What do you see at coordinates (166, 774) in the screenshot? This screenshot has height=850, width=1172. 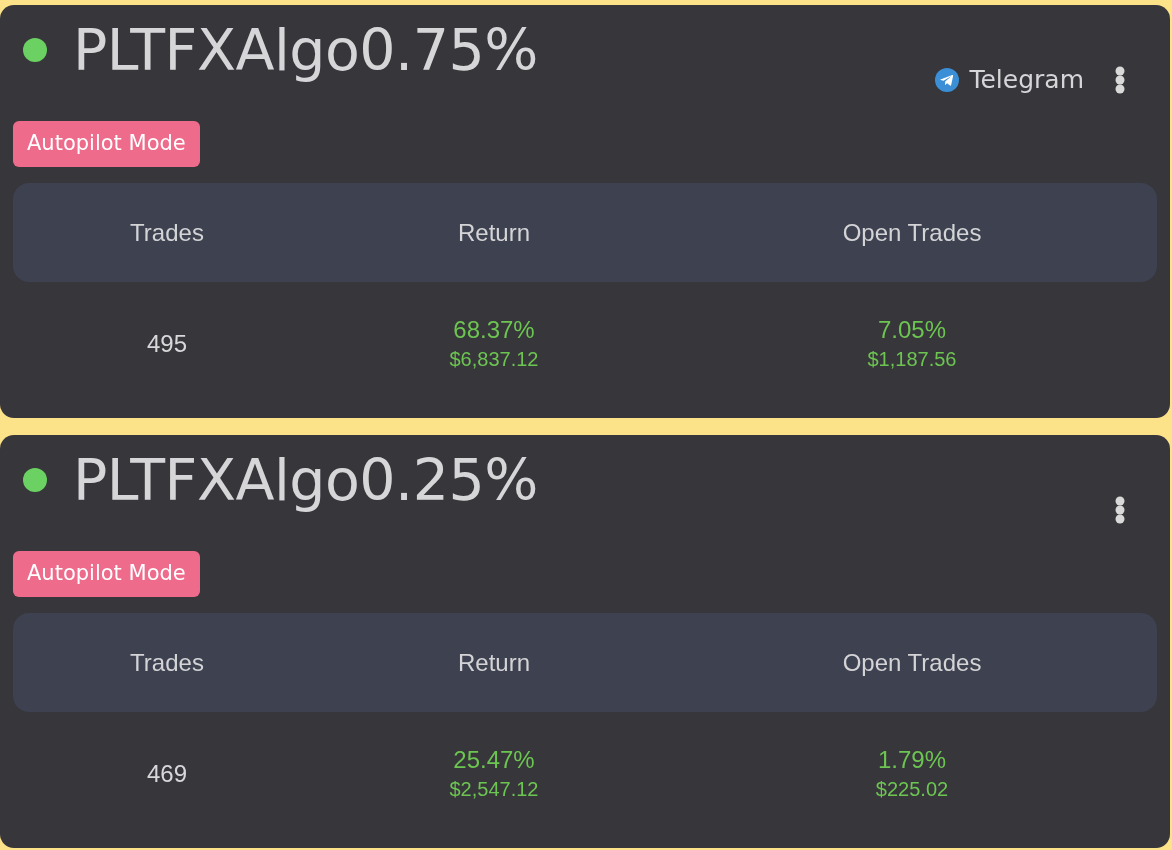 I see `trades-value: 469` at bounding box center [166, 774].